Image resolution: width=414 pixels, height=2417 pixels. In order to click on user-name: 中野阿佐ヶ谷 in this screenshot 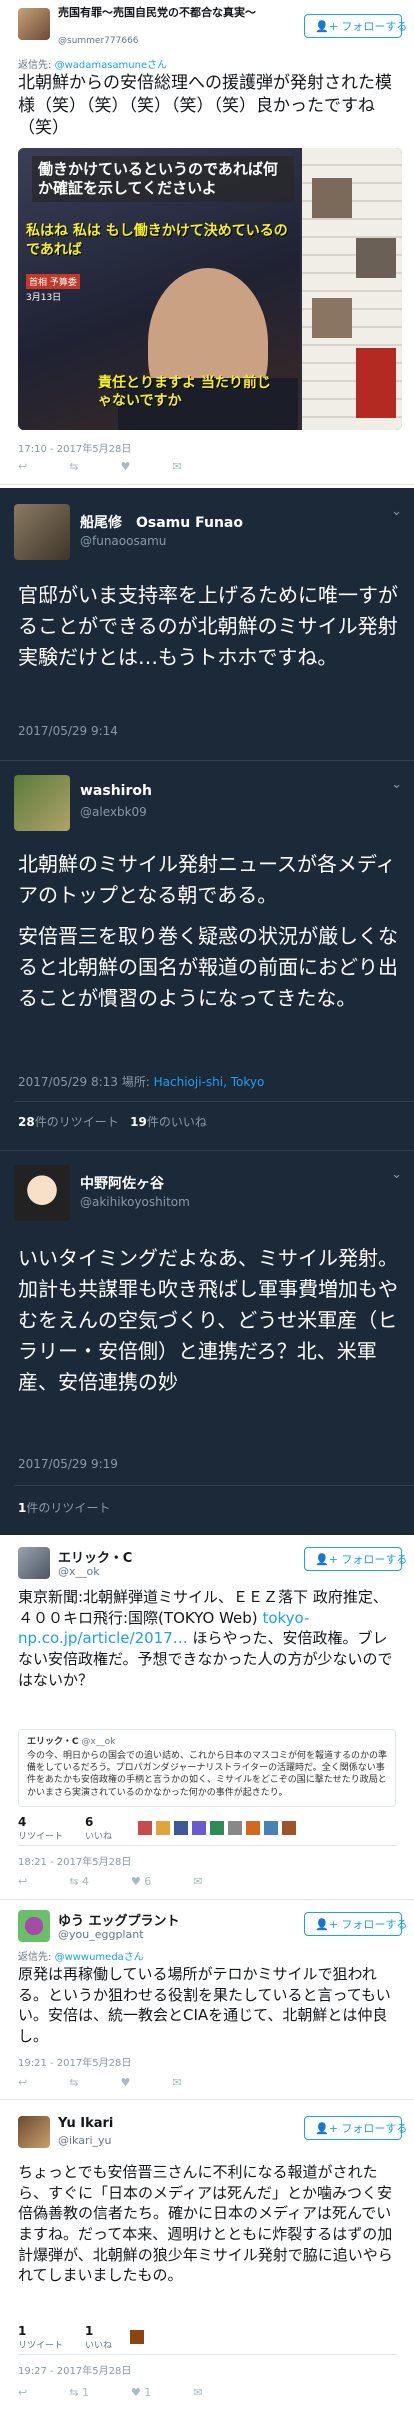, I will do `click(122, 1183)`.